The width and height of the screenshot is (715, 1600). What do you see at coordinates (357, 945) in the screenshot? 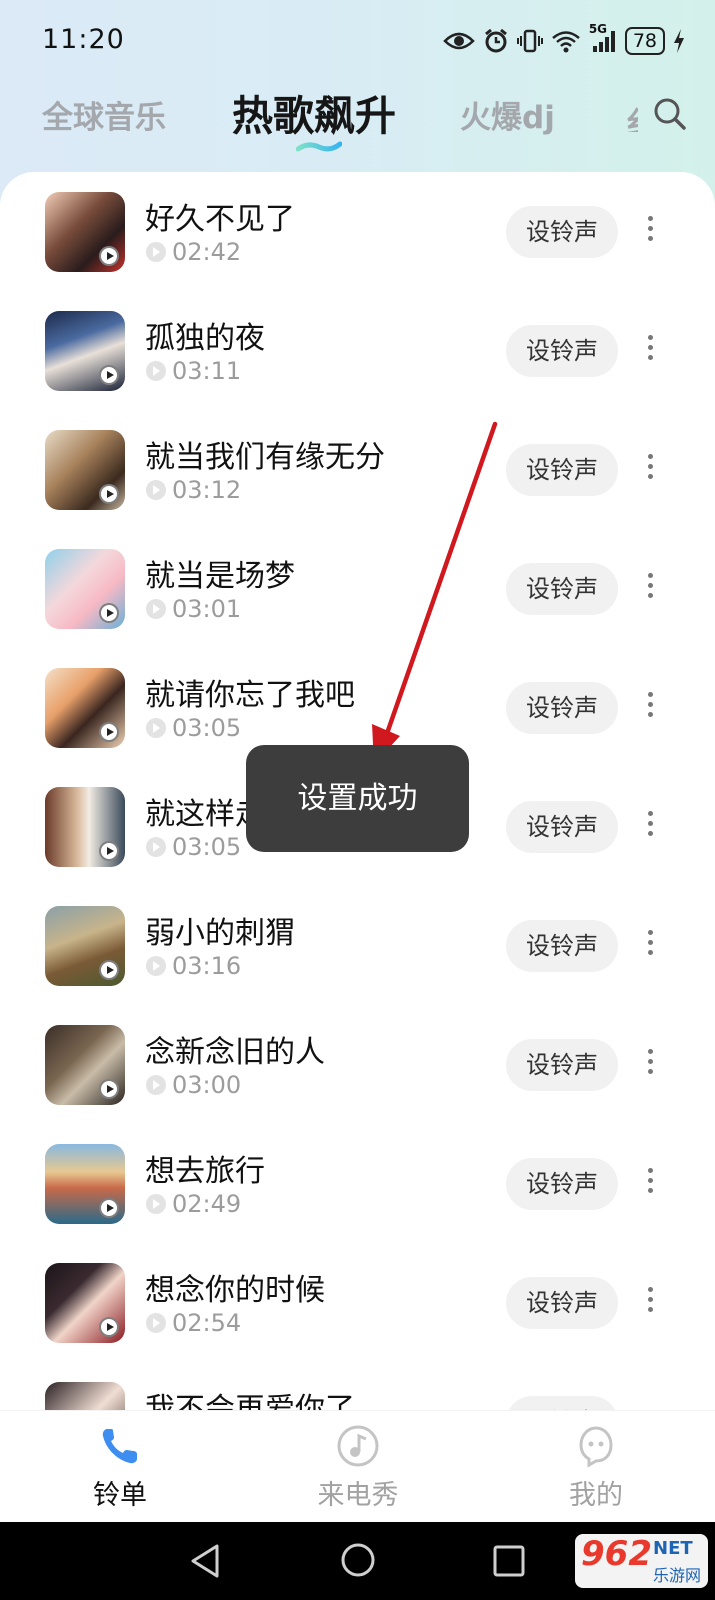
I see `list-item: 弱小的刺猬 03:16 设铃声` at bounding box center [357, 945].